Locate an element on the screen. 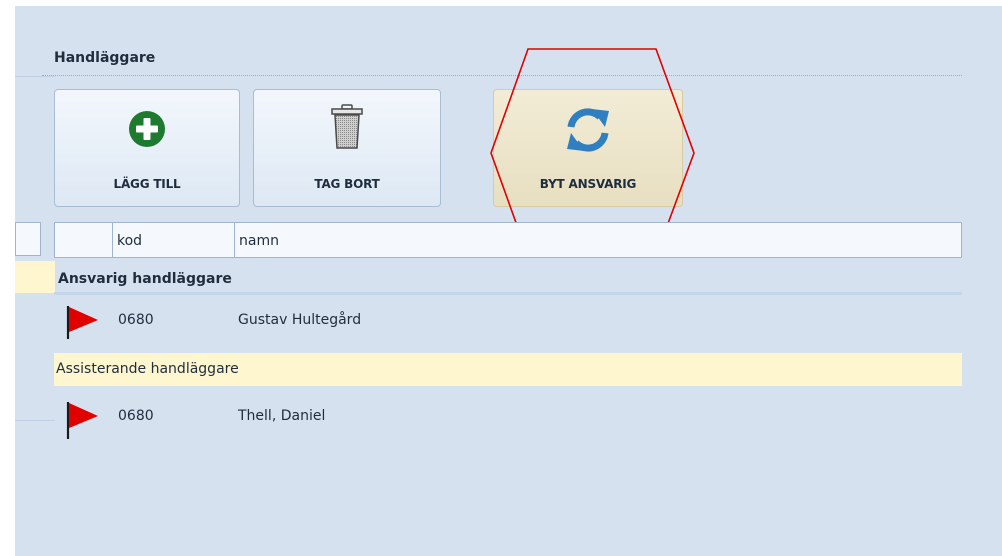 This screenshot has width=1002, height=556. grid-header: kod namn is located at coordinates (508, 240).